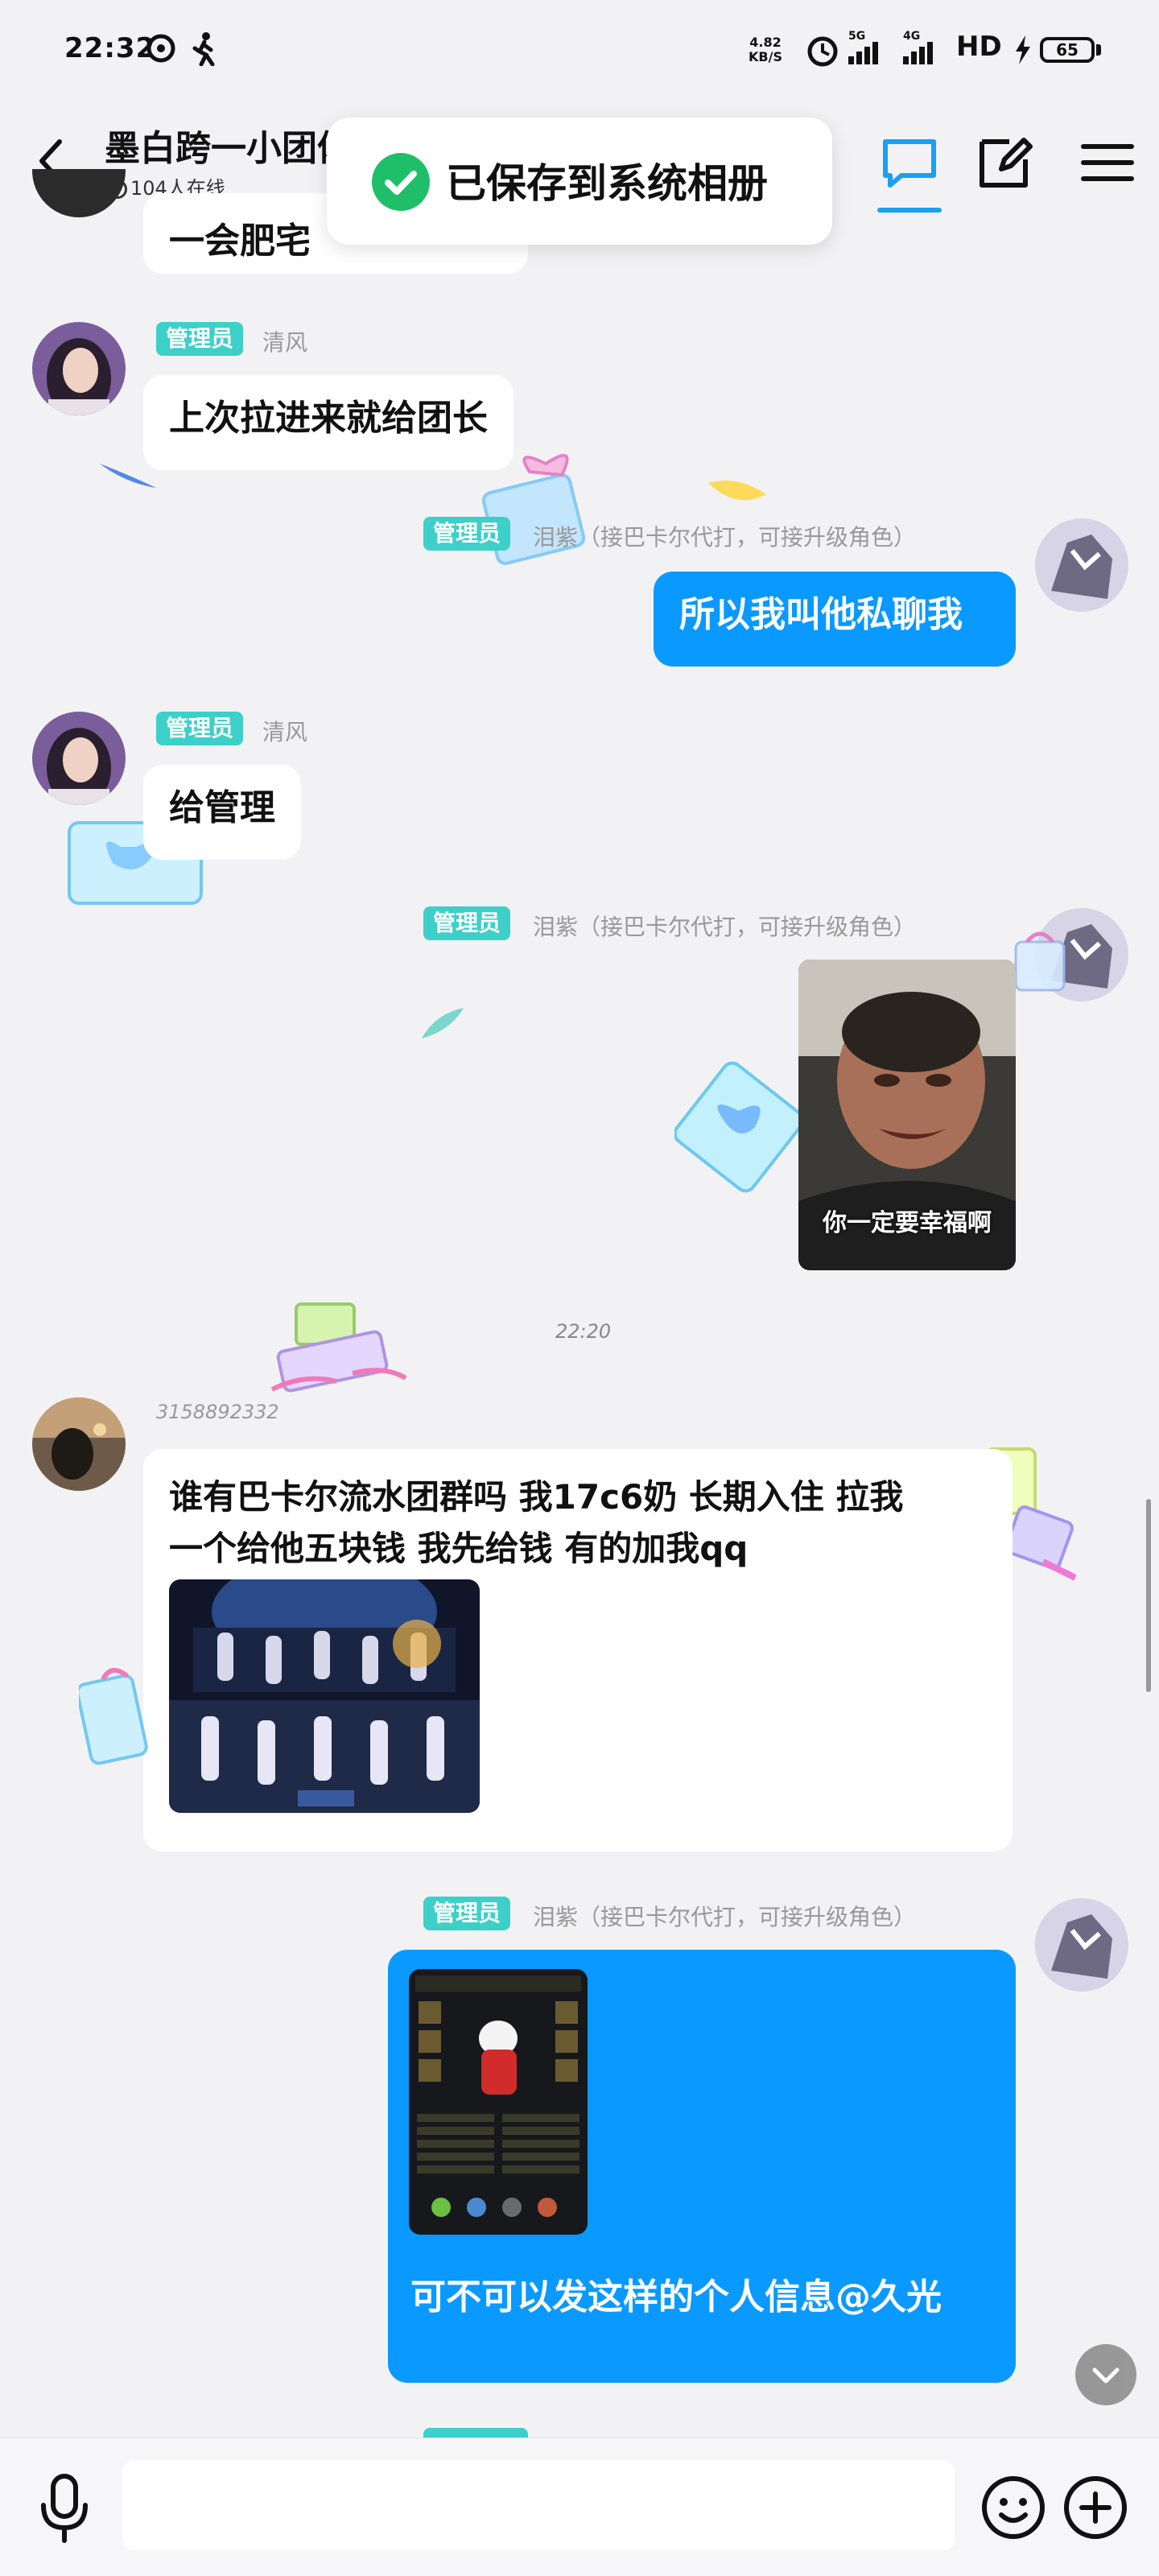  What do you see at coordinates (1095, 2508) in the screenshot?
I see `plus-icon` at bounding box center [1095, 2508].